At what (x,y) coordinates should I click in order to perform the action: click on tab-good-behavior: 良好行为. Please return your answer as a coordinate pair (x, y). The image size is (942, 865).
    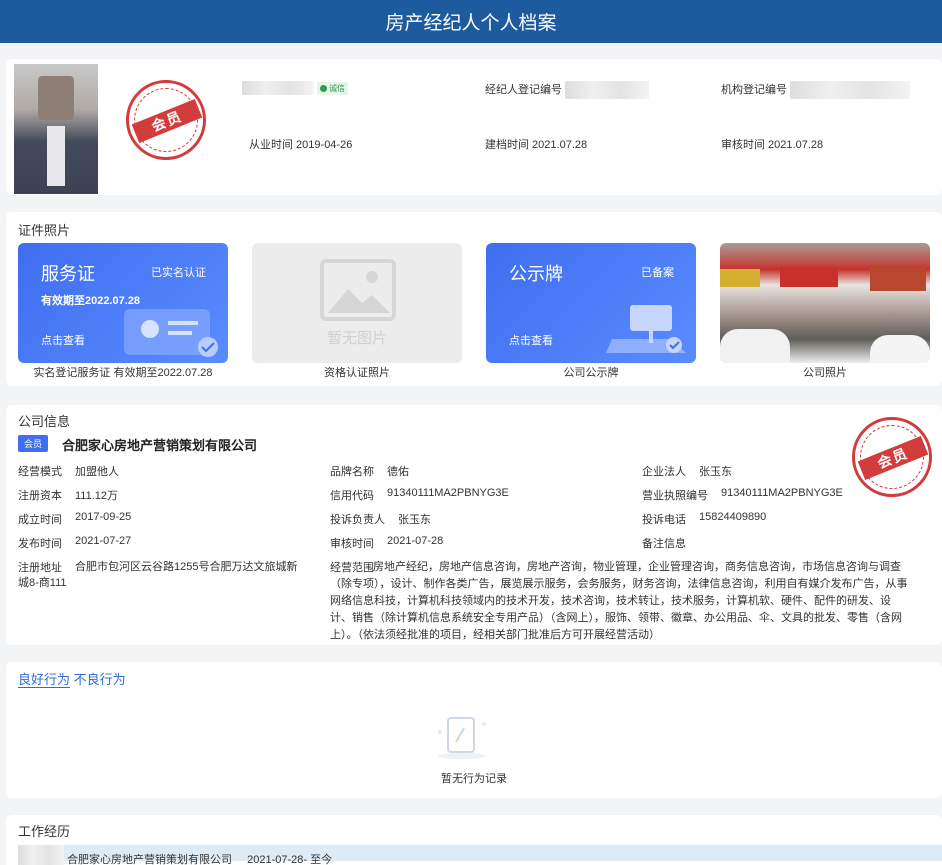
    Looking at the image, I should click on (44, 680).